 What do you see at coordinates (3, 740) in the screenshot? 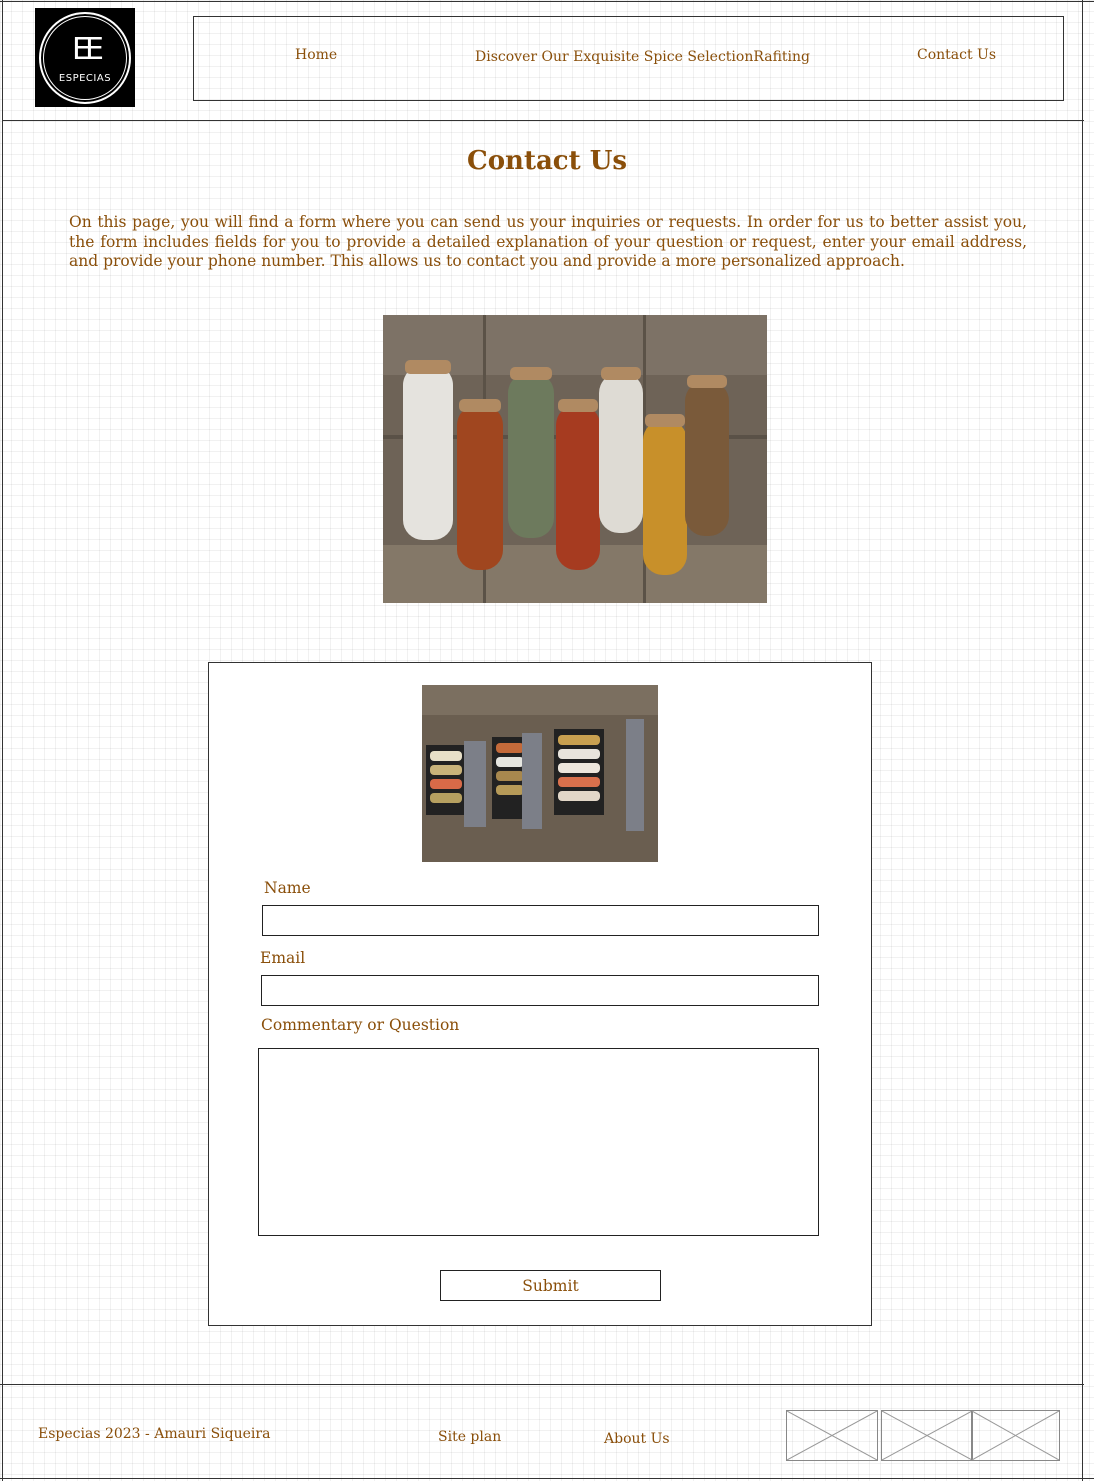
I see `page-border-left` at bounding box center [3, 740].